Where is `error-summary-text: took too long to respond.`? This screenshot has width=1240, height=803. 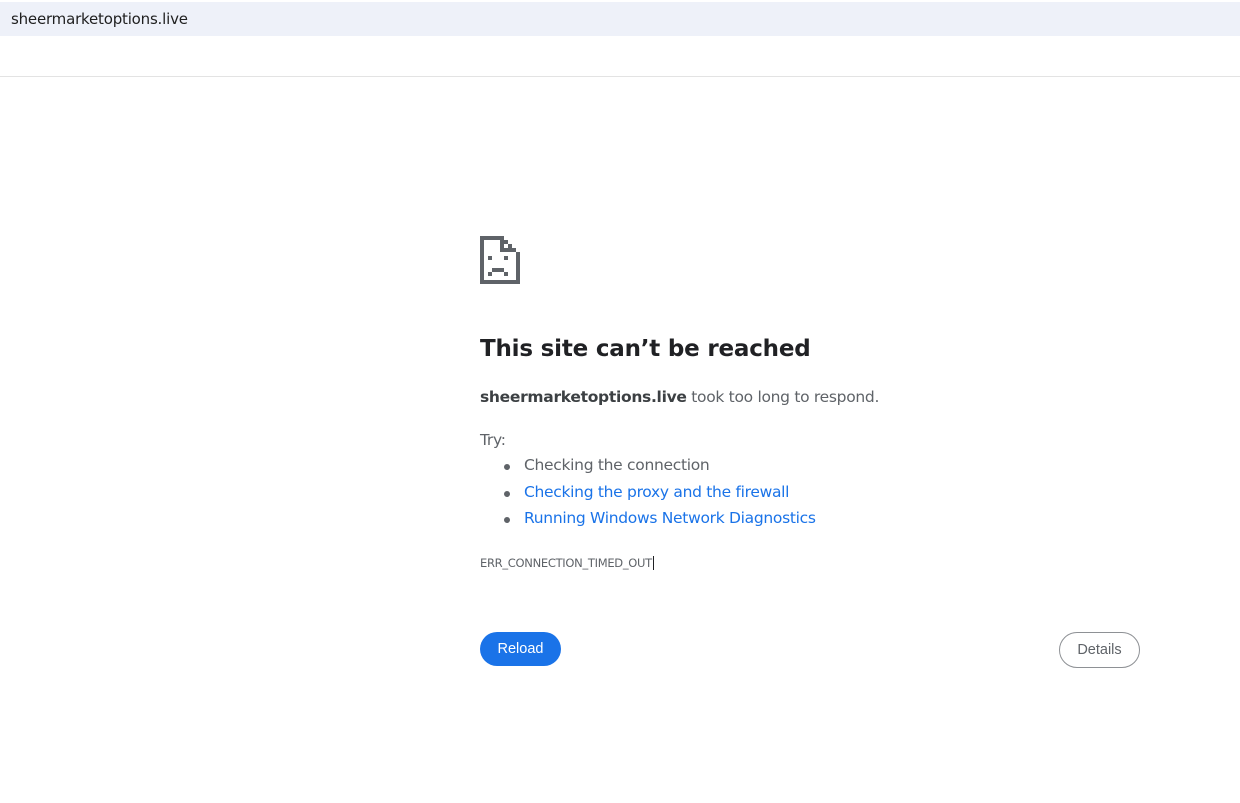 error-summary-text: took too long to respond. is located at coordinates (783, 397).